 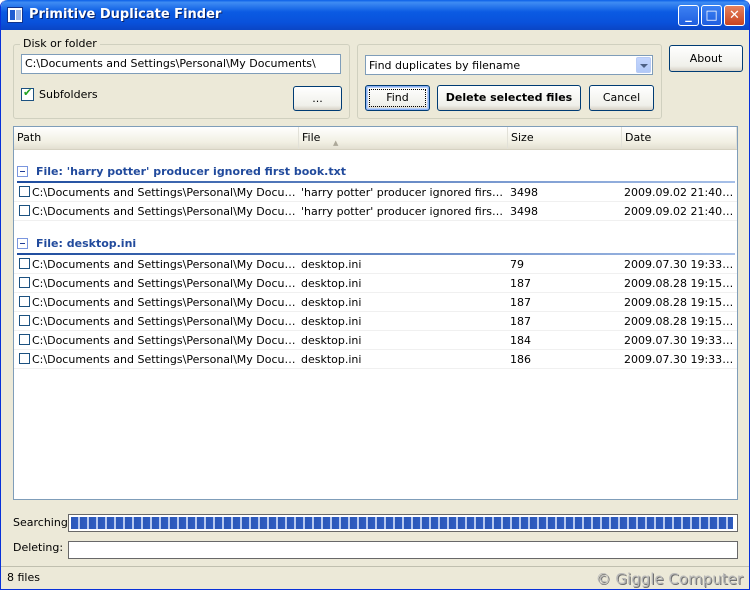 What do you see at coordinates (376, 245) in the screenshot?
I see `group-header: File: desktop.ini` at bounding box center [376, 245].